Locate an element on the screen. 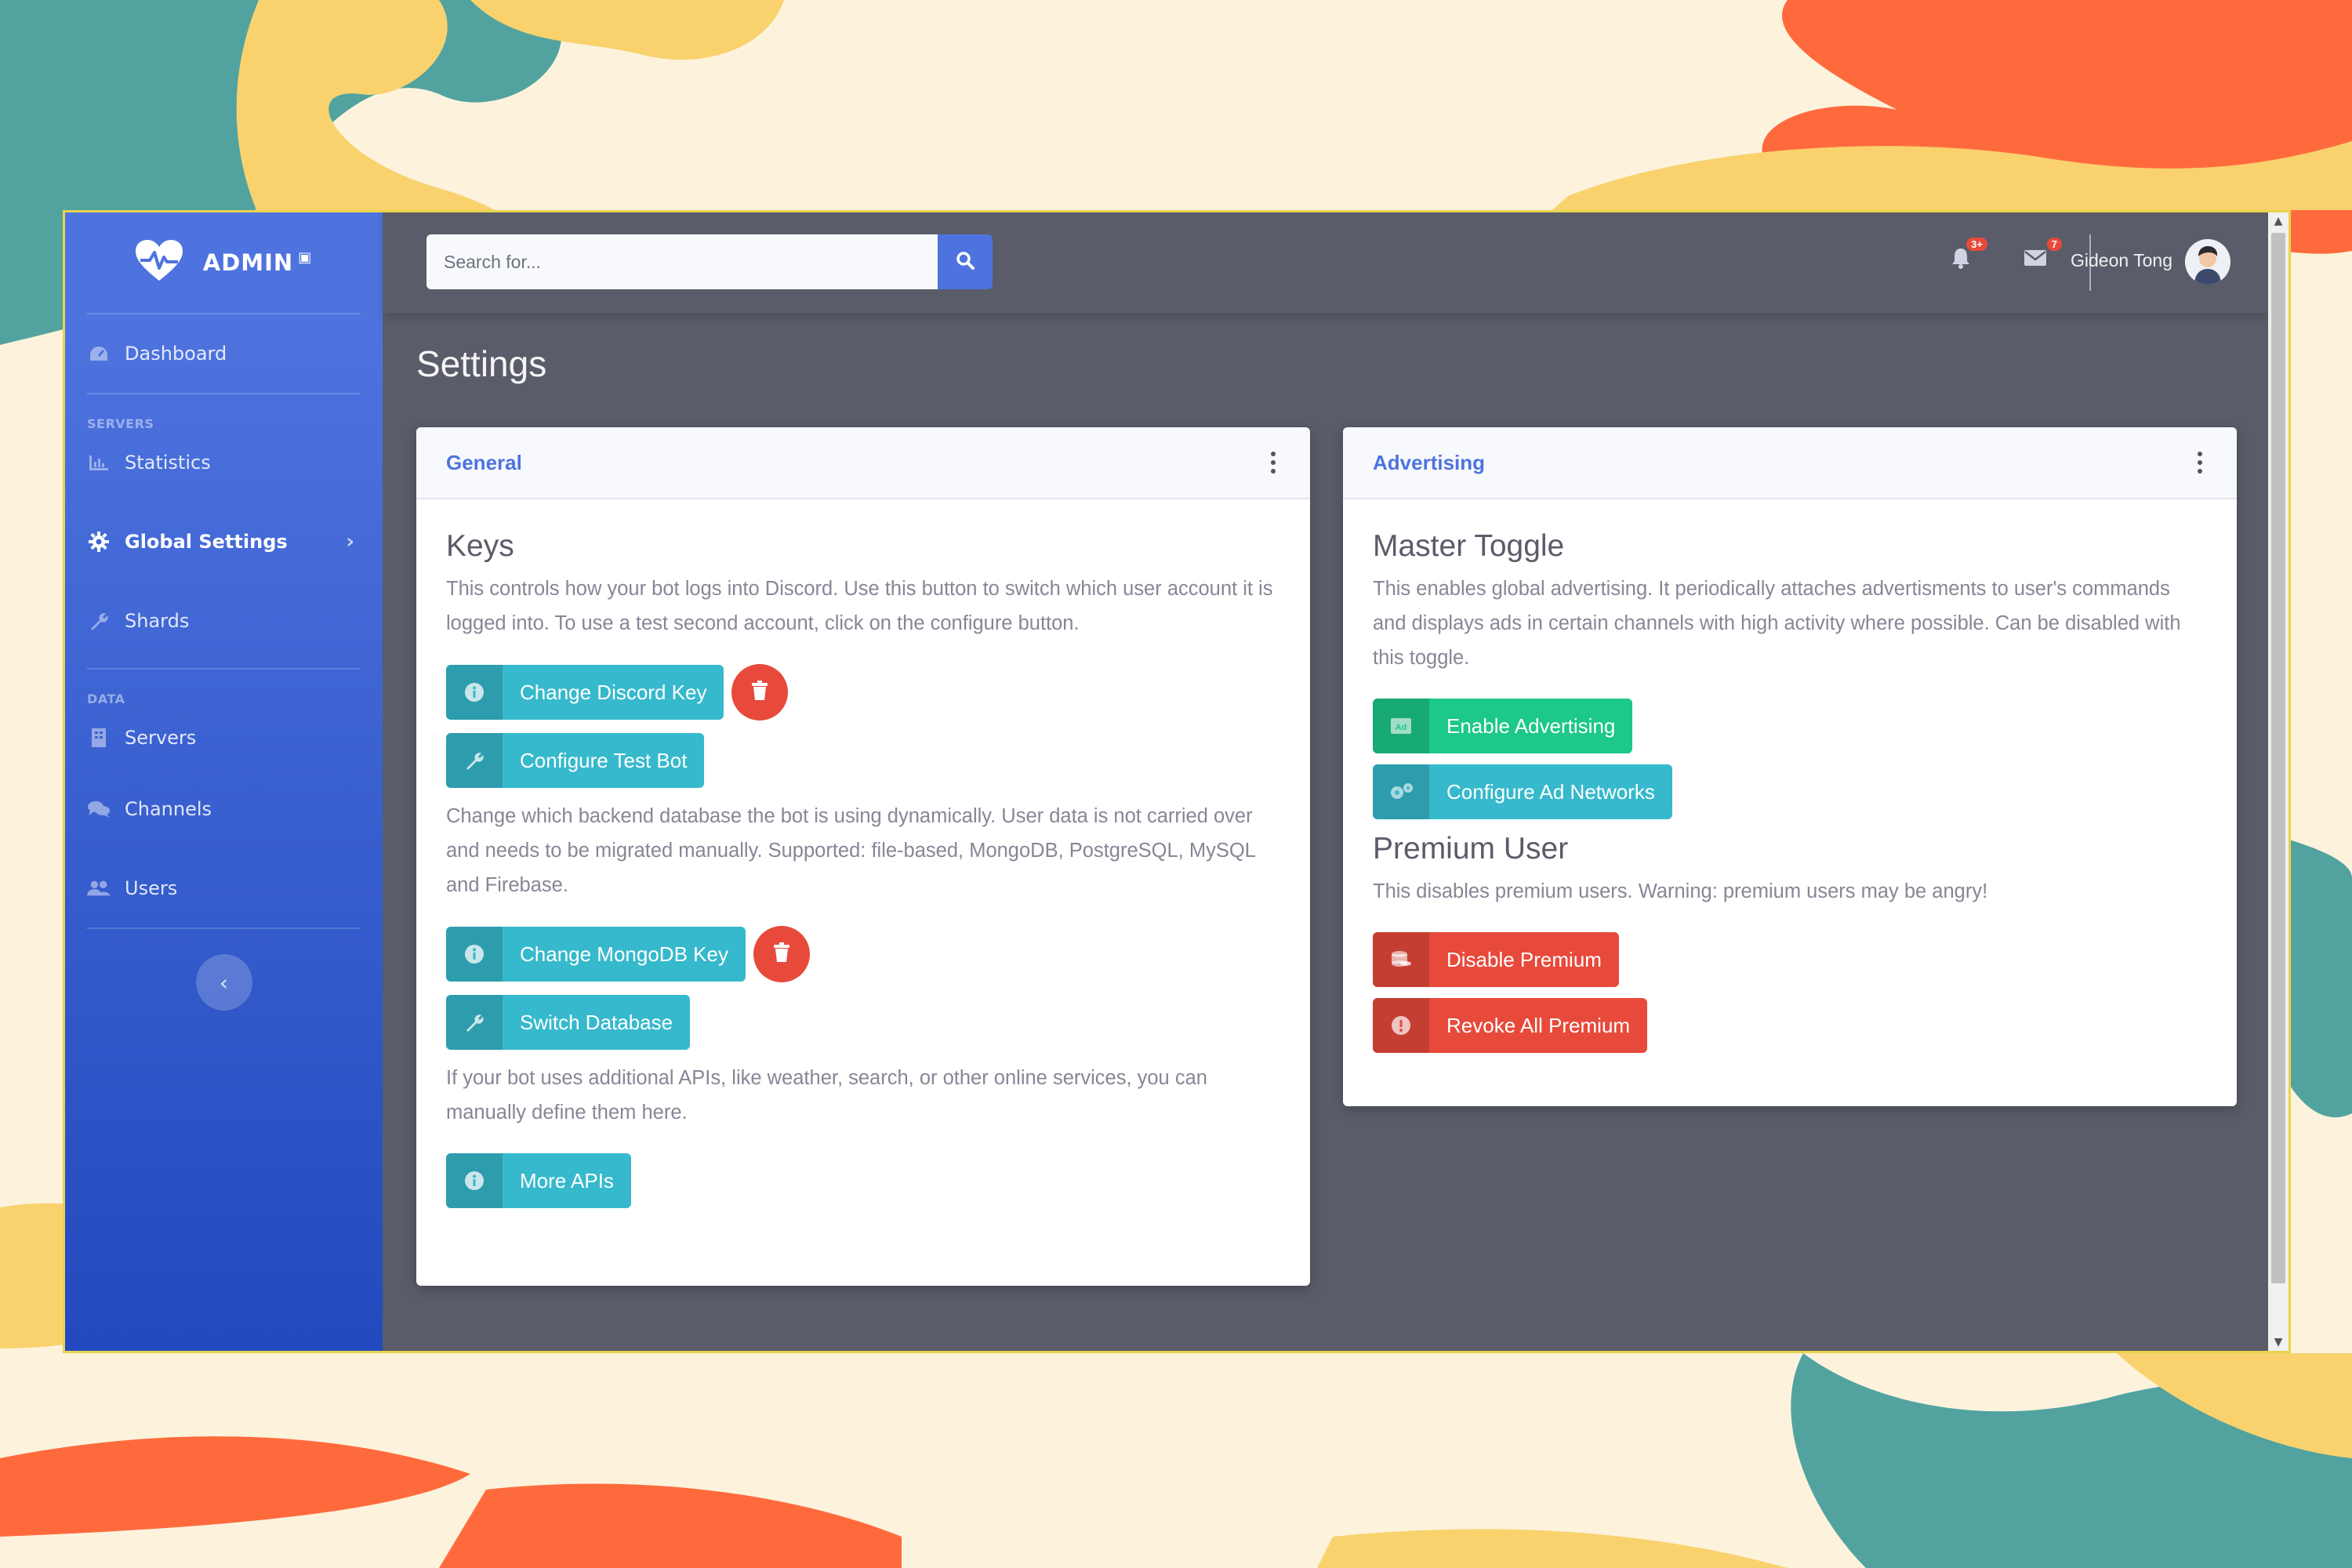 This screenshot has height=1568, width=2352. cog-icon is located at coordinates (99, 542).